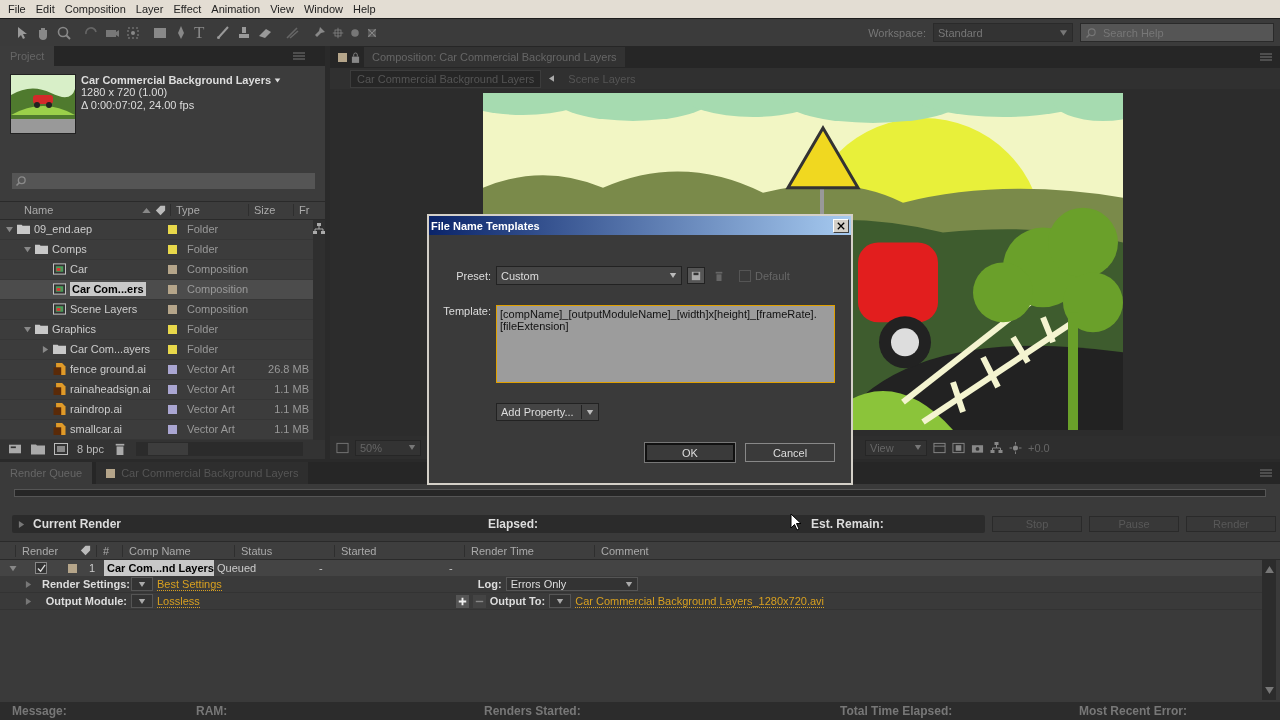  Describe the element at coordinates (338, 32) in the screenshot. I see `axis-icon` at that location.